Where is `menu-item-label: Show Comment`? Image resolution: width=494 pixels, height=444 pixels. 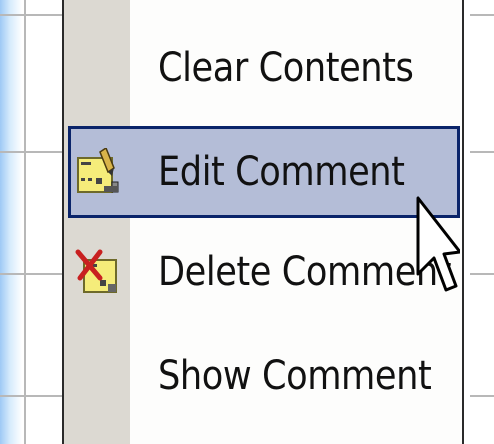
menu-item-label: Show Comment is located at coordinates (295, 376).